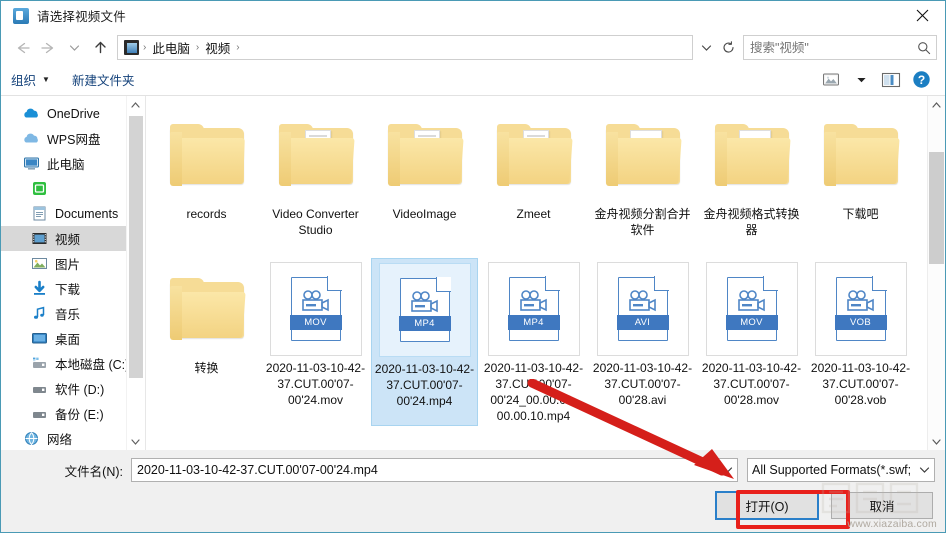  Describe the element at coordinates (64, 438) in the screenshot. I see `sidebar-item-: 网络` at that location.